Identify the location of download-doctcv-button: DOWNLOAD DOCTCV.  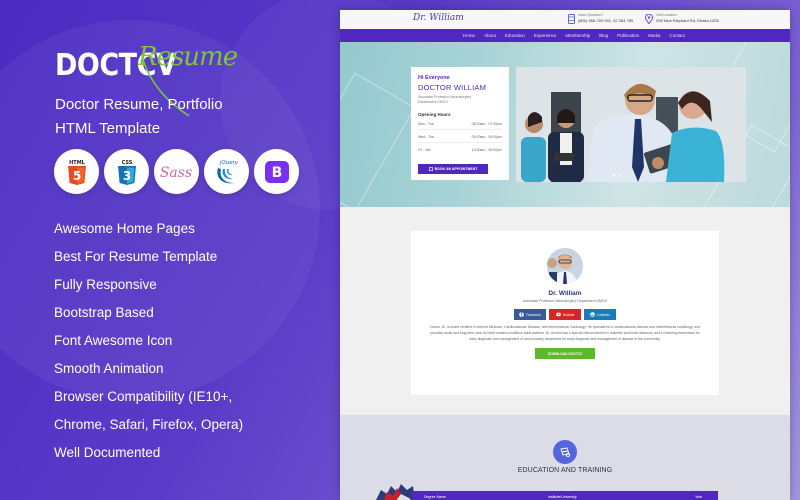
(565, 353).